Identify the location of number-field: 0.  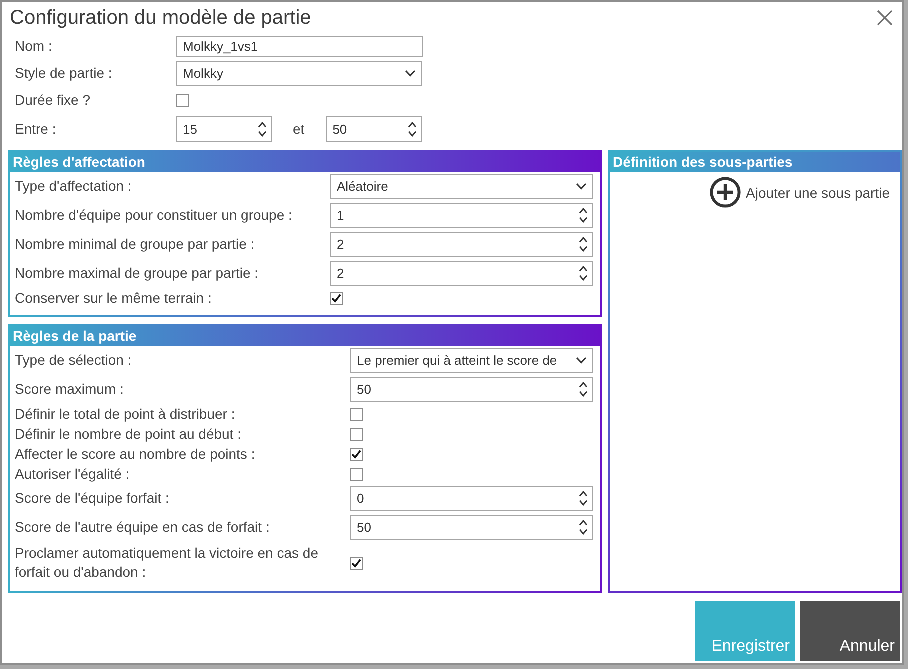
(471, 498).